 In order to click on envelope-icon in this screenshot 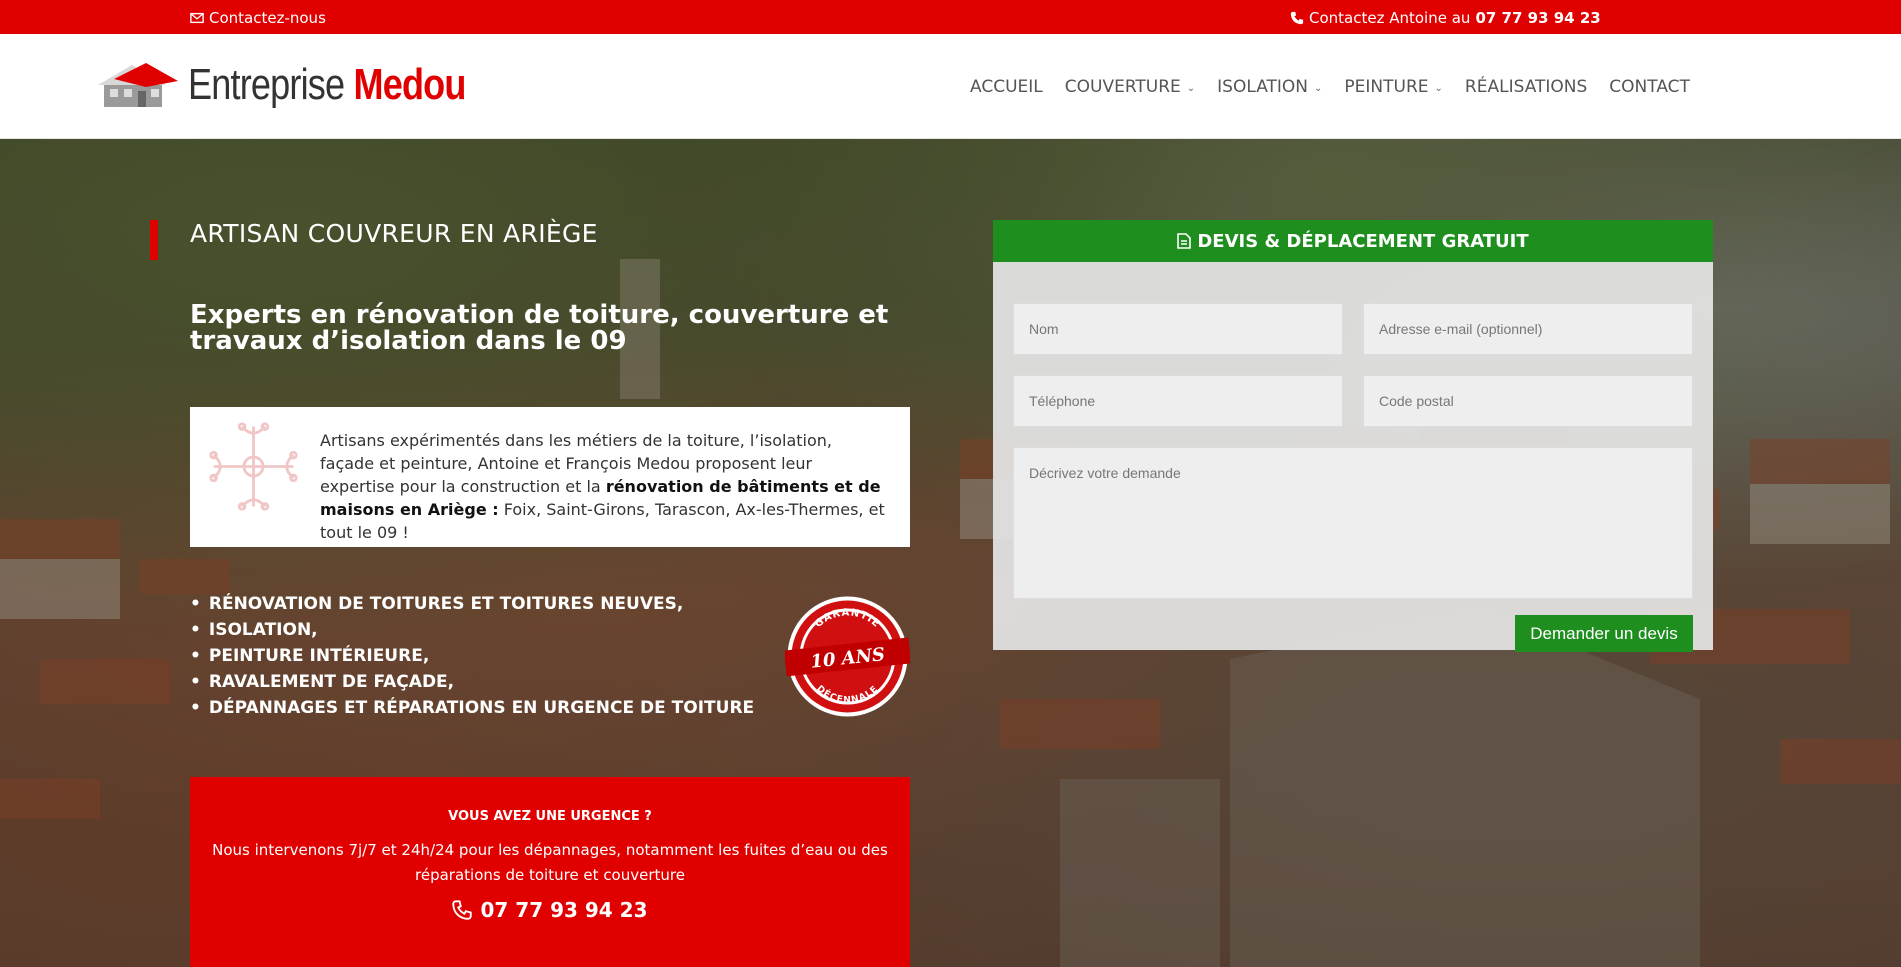, I will do `click(197, 18)`.